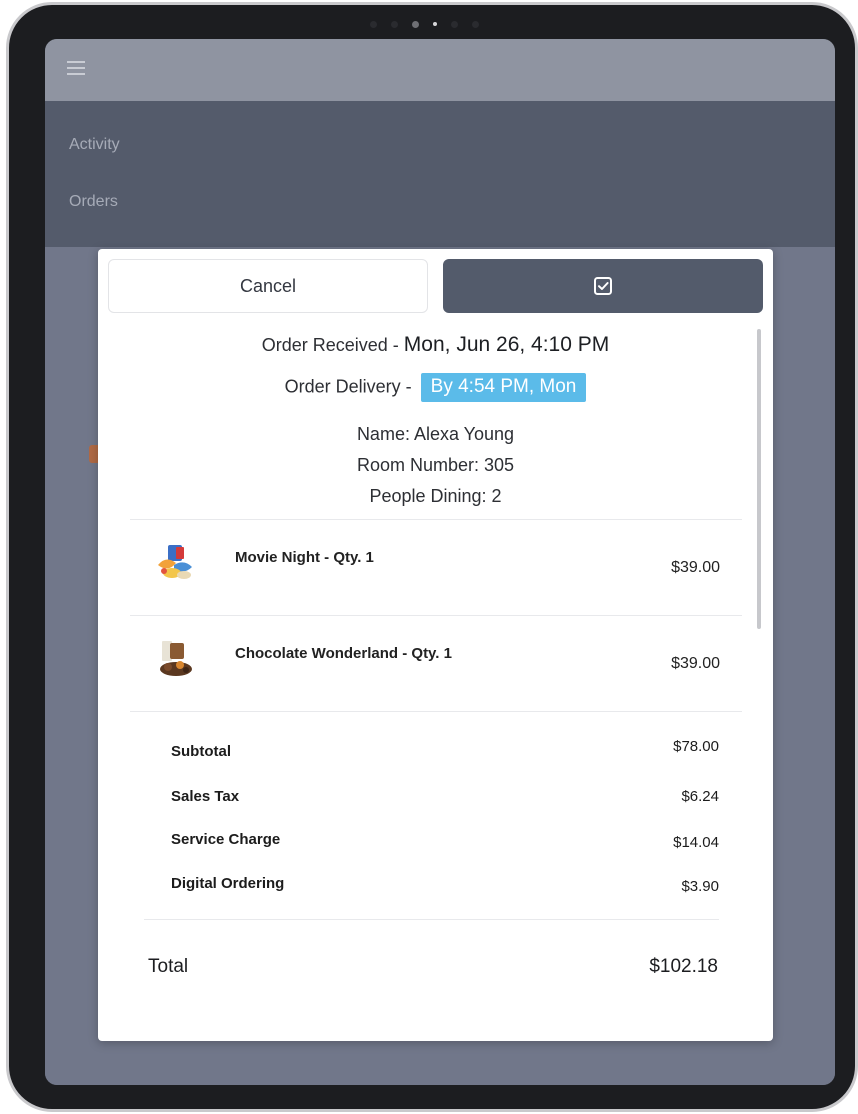 The image size is (858, 1114). What do you see at coordinates (168, 966) in the screenshot?
I see `total-label: Total` at bounding box center [168, 966].